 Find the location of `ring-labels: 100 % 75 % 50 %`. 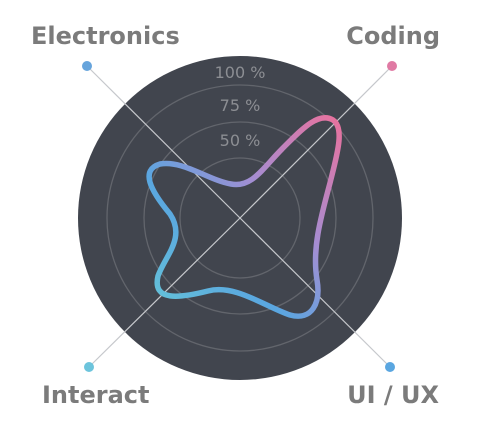

ring-labels: 100 % 75 % 50 % is located at coordinates (240, 106).